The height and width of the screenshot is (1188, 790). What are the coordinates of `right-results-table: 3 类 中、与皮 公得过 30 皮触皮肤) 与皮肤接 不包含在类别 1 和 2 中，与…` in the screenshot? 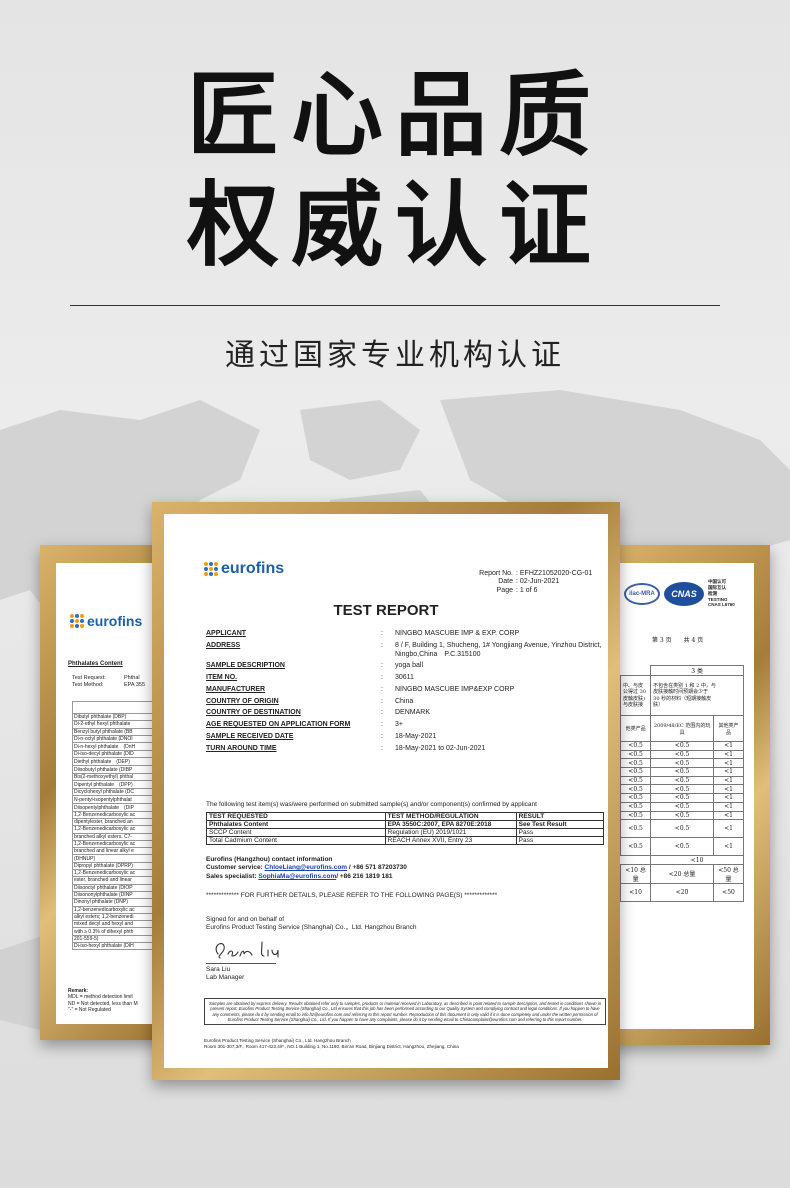 It's located at (681, 783).